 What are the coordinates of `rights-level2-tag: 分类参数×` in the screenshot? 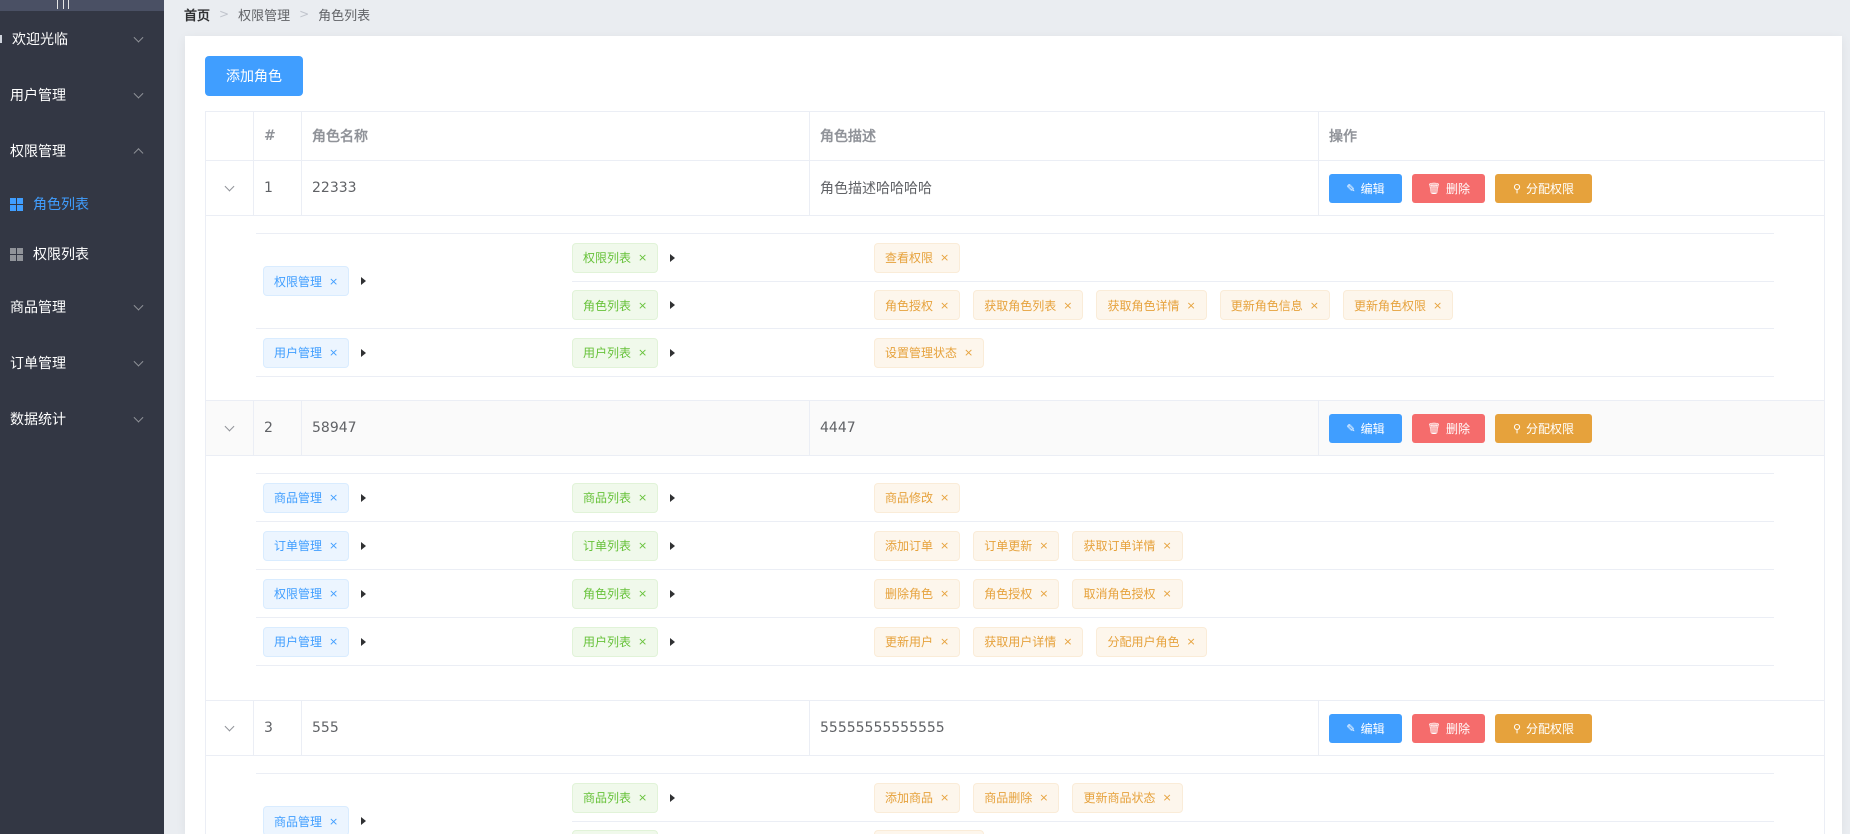 It's located at (615, 832).